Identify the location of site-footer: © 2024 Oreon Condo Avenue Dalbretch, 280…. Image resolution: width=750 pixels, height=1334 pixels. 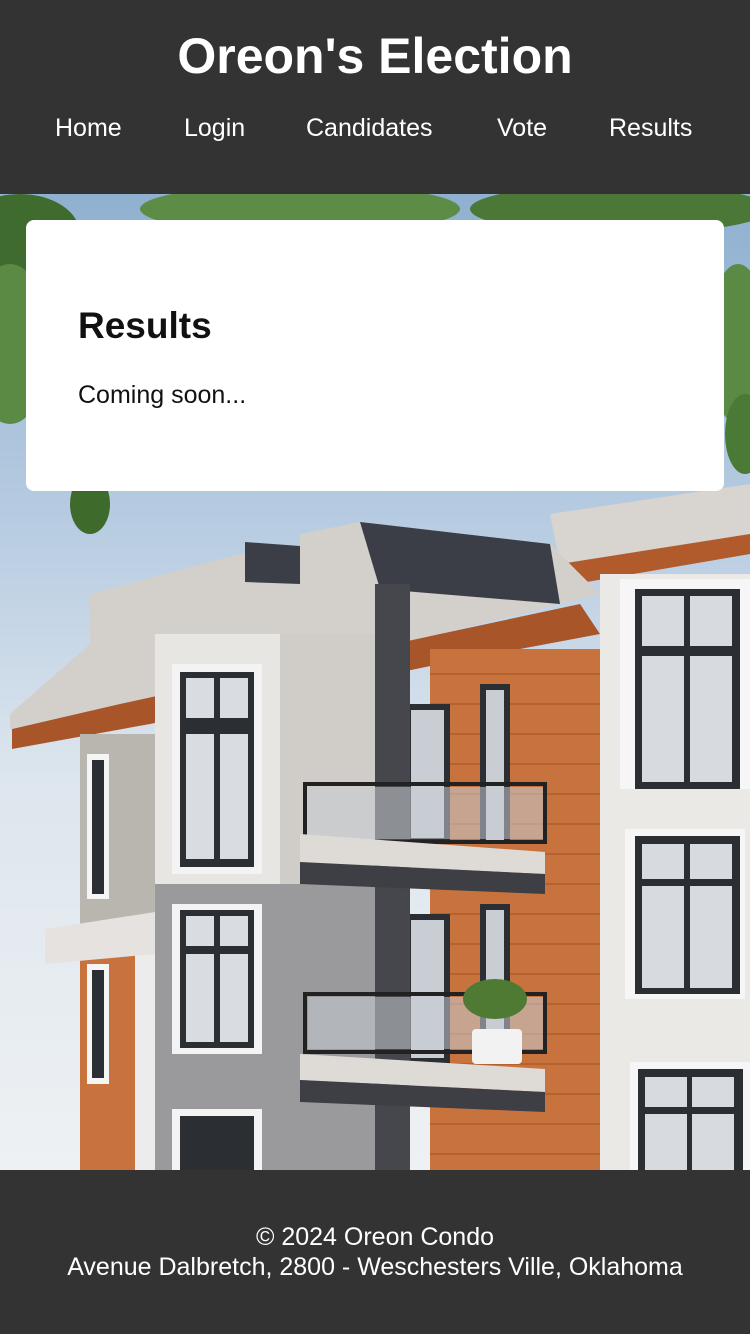
(375, 1252).